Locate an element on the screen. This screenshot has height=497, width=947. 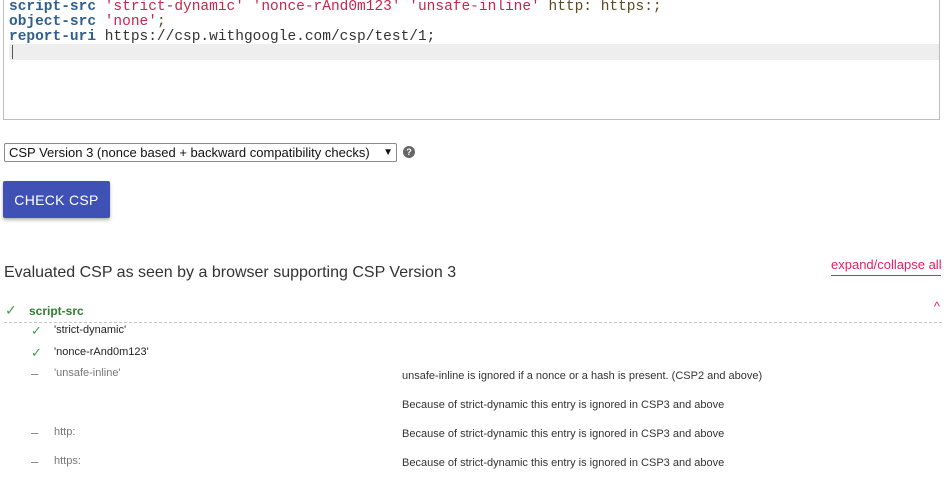
editor-current-line is located at coordinates (474, 52).